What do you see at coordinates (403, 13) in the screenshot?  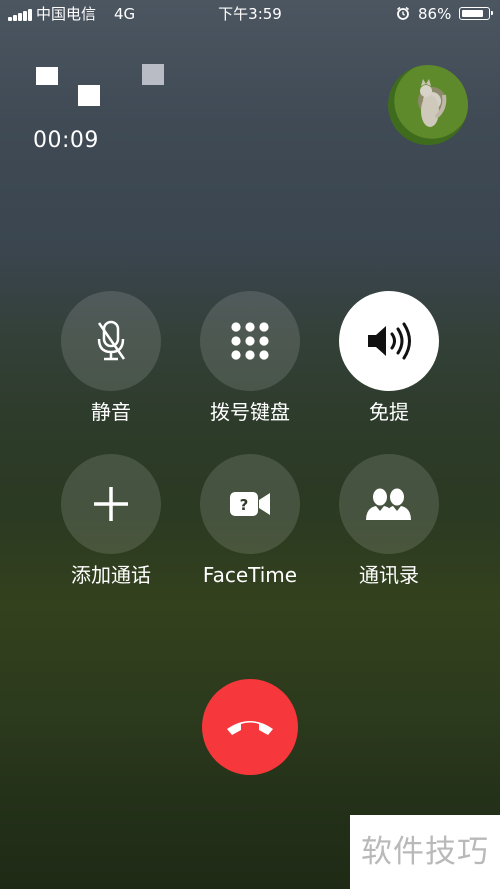 I see `alarm-clock-icon` at bounding box center [403, 13].